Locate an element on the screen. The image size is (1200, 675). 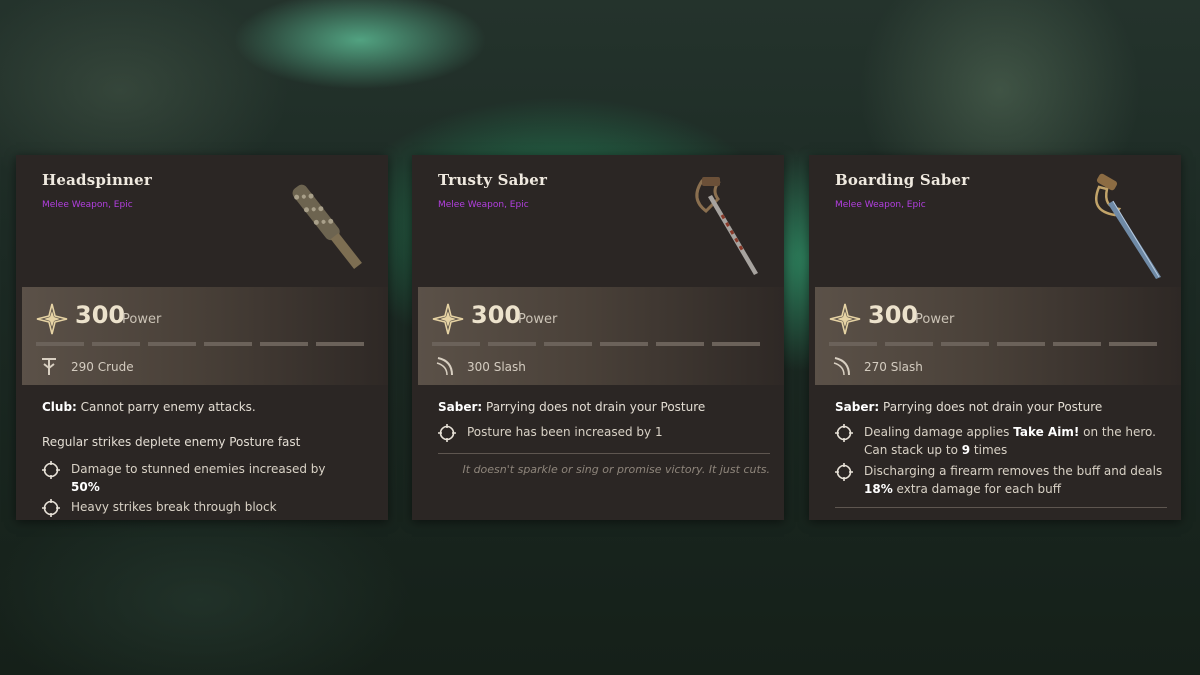
crude-damage-icon is located at coordinates (49, 366).